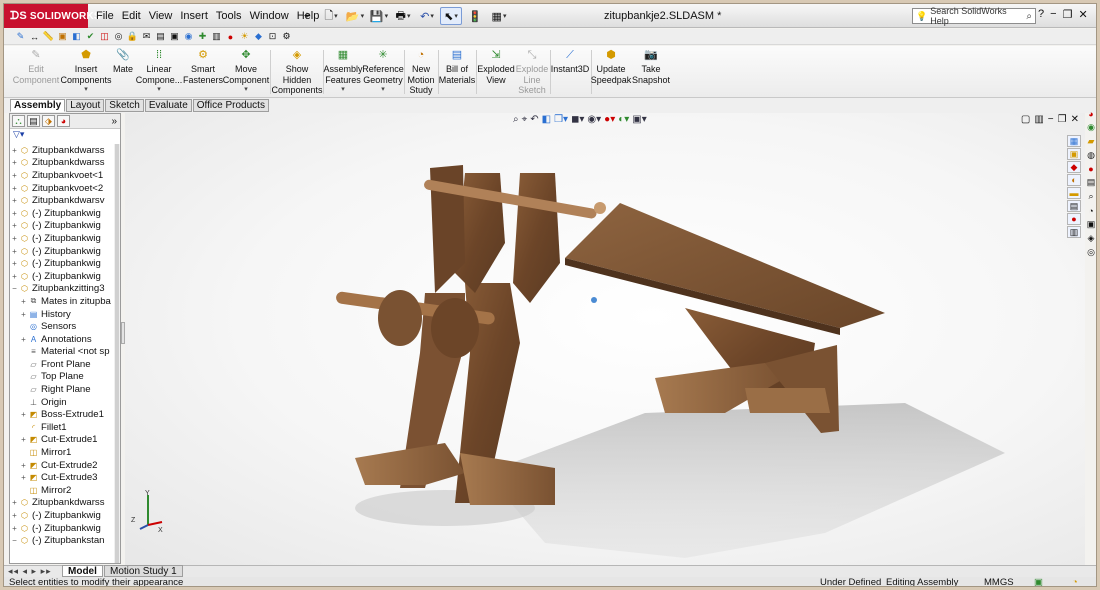 This screenshot has height=590, width=1100. What do you see at coordinates (48, 37) in the screenshot?
I see `measure-icon: 📏` at bounding box center [48, 37].